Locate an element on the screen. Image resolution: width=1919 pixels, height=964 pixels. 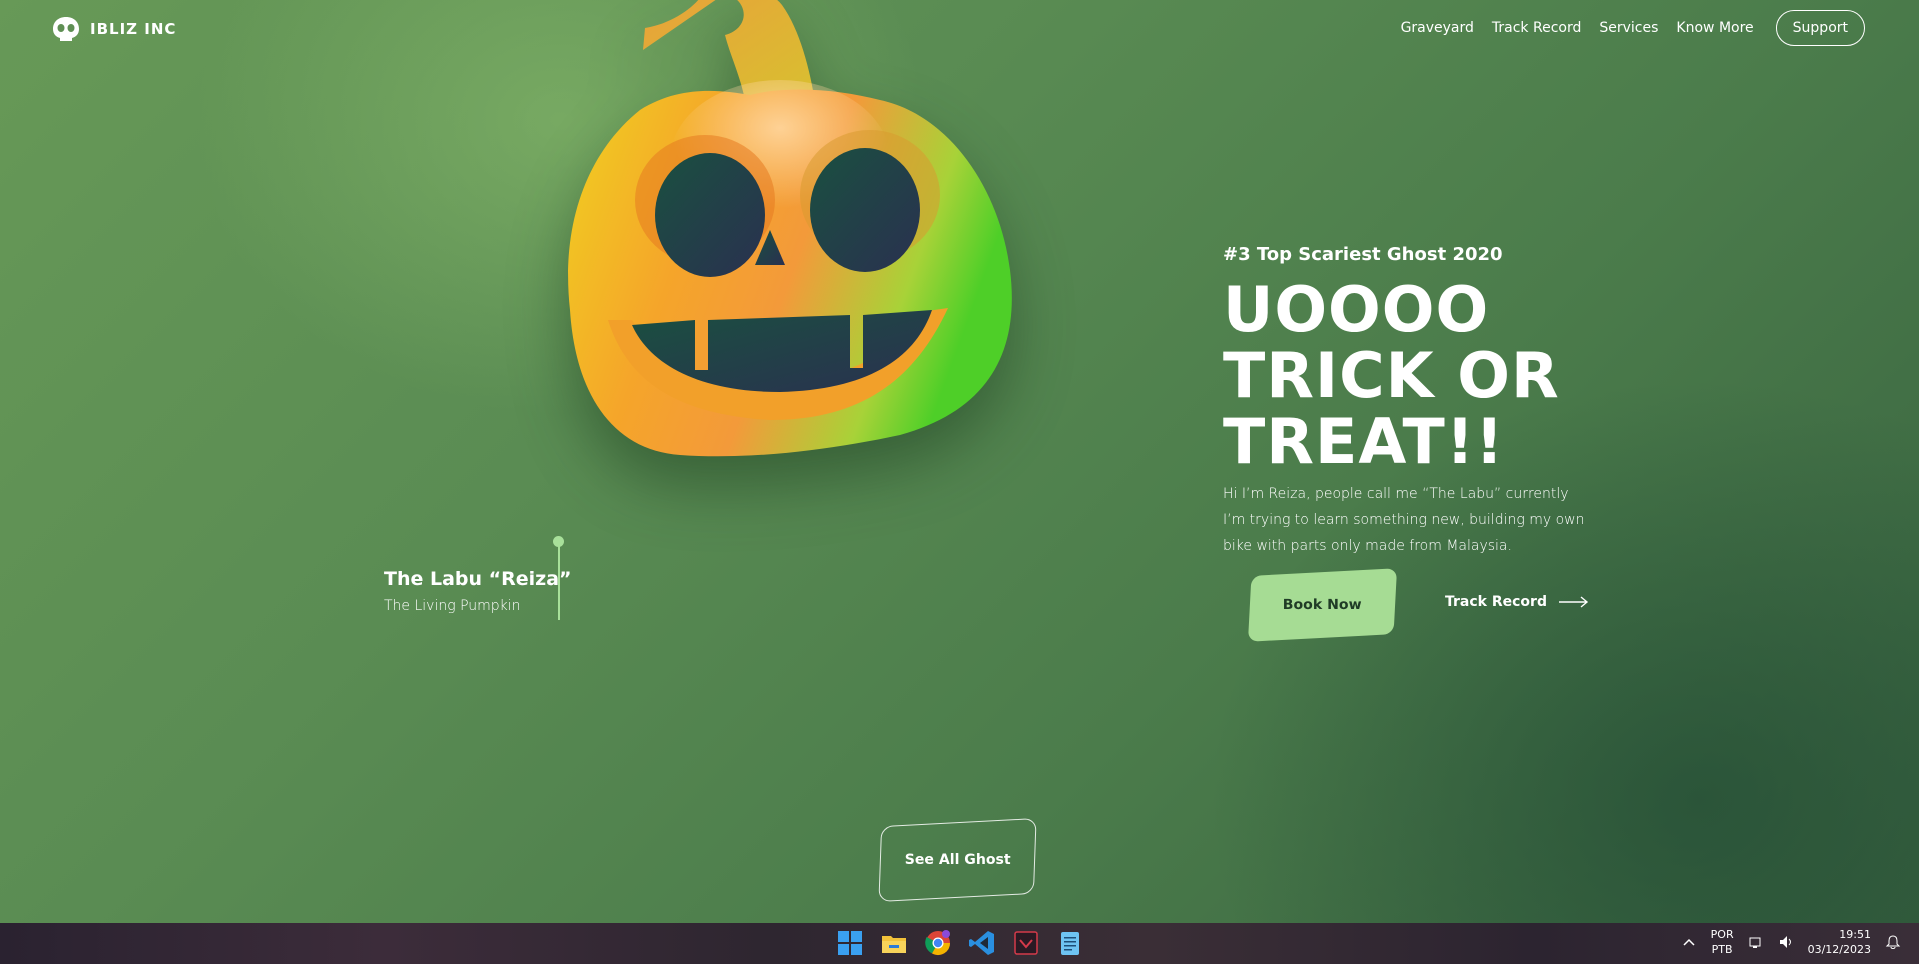
notification-bell-icon is located at coordinates (1893, 942).